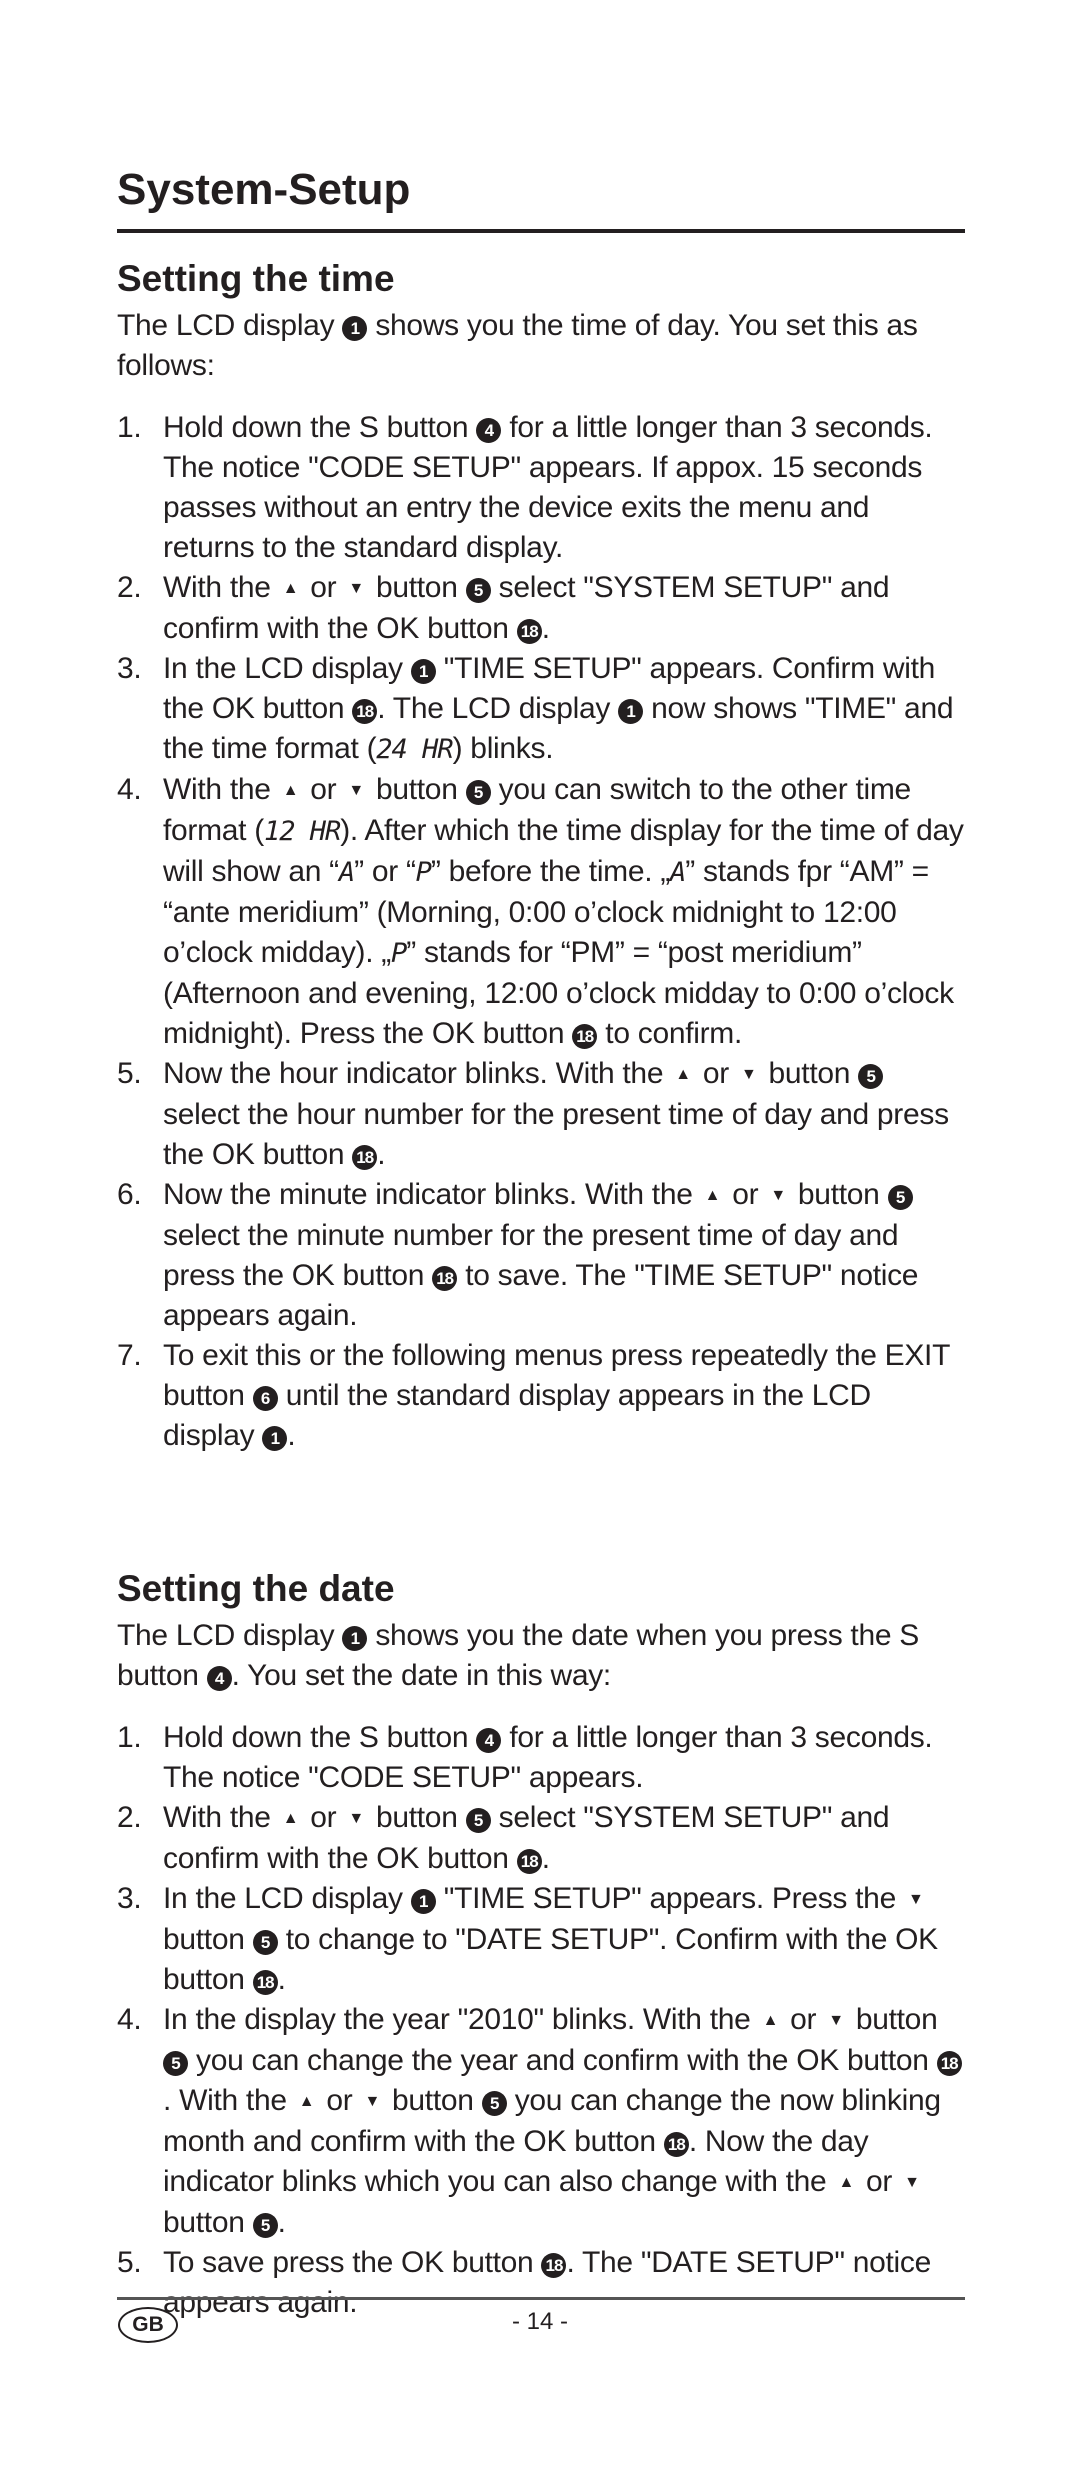 Image resolution: width=1080 pixels, height=2484 pixels. Describe the element at coordinates (670, 1033) in the screenshot. I see `text-run: to confirm.` at that location.